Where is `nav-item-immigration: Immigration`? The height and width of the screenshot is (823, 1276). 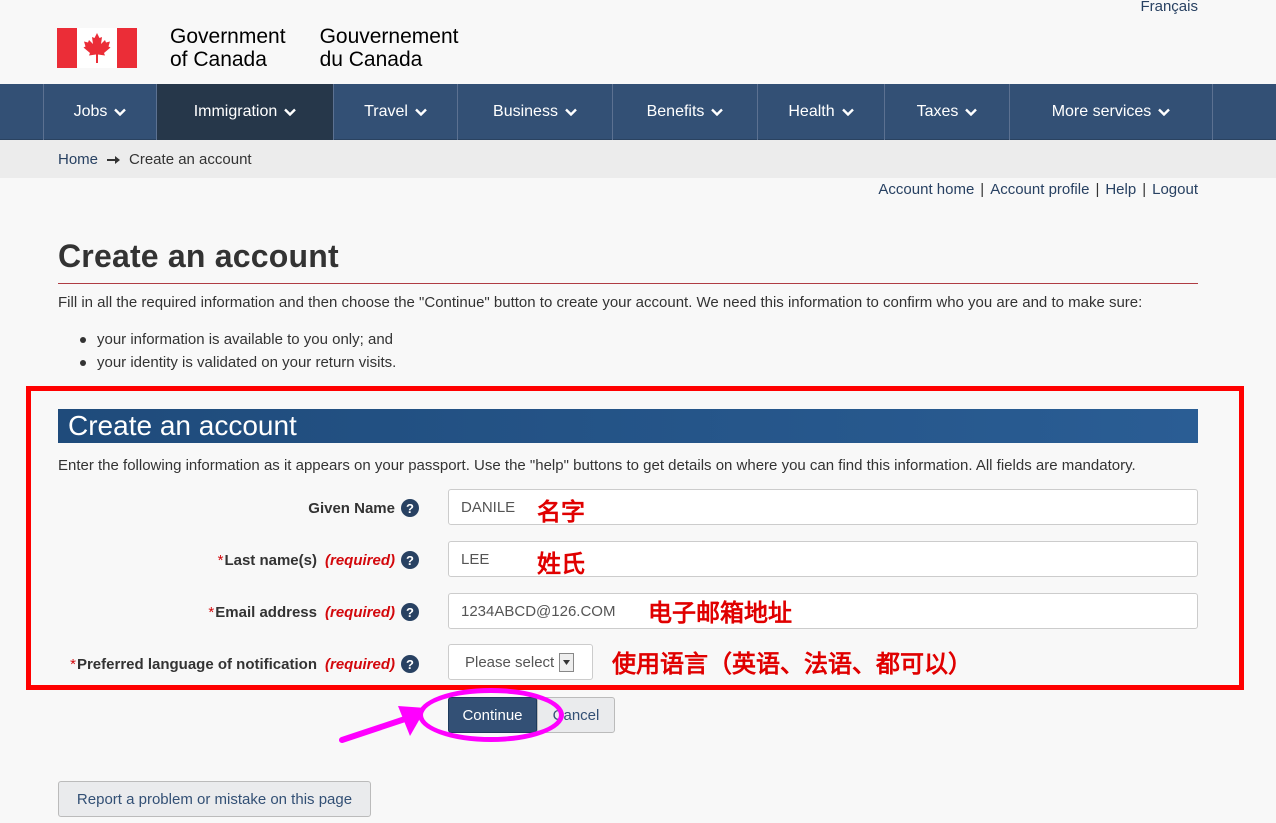
nav-item-immigration: Immigration is located at coordinates (245, 112).